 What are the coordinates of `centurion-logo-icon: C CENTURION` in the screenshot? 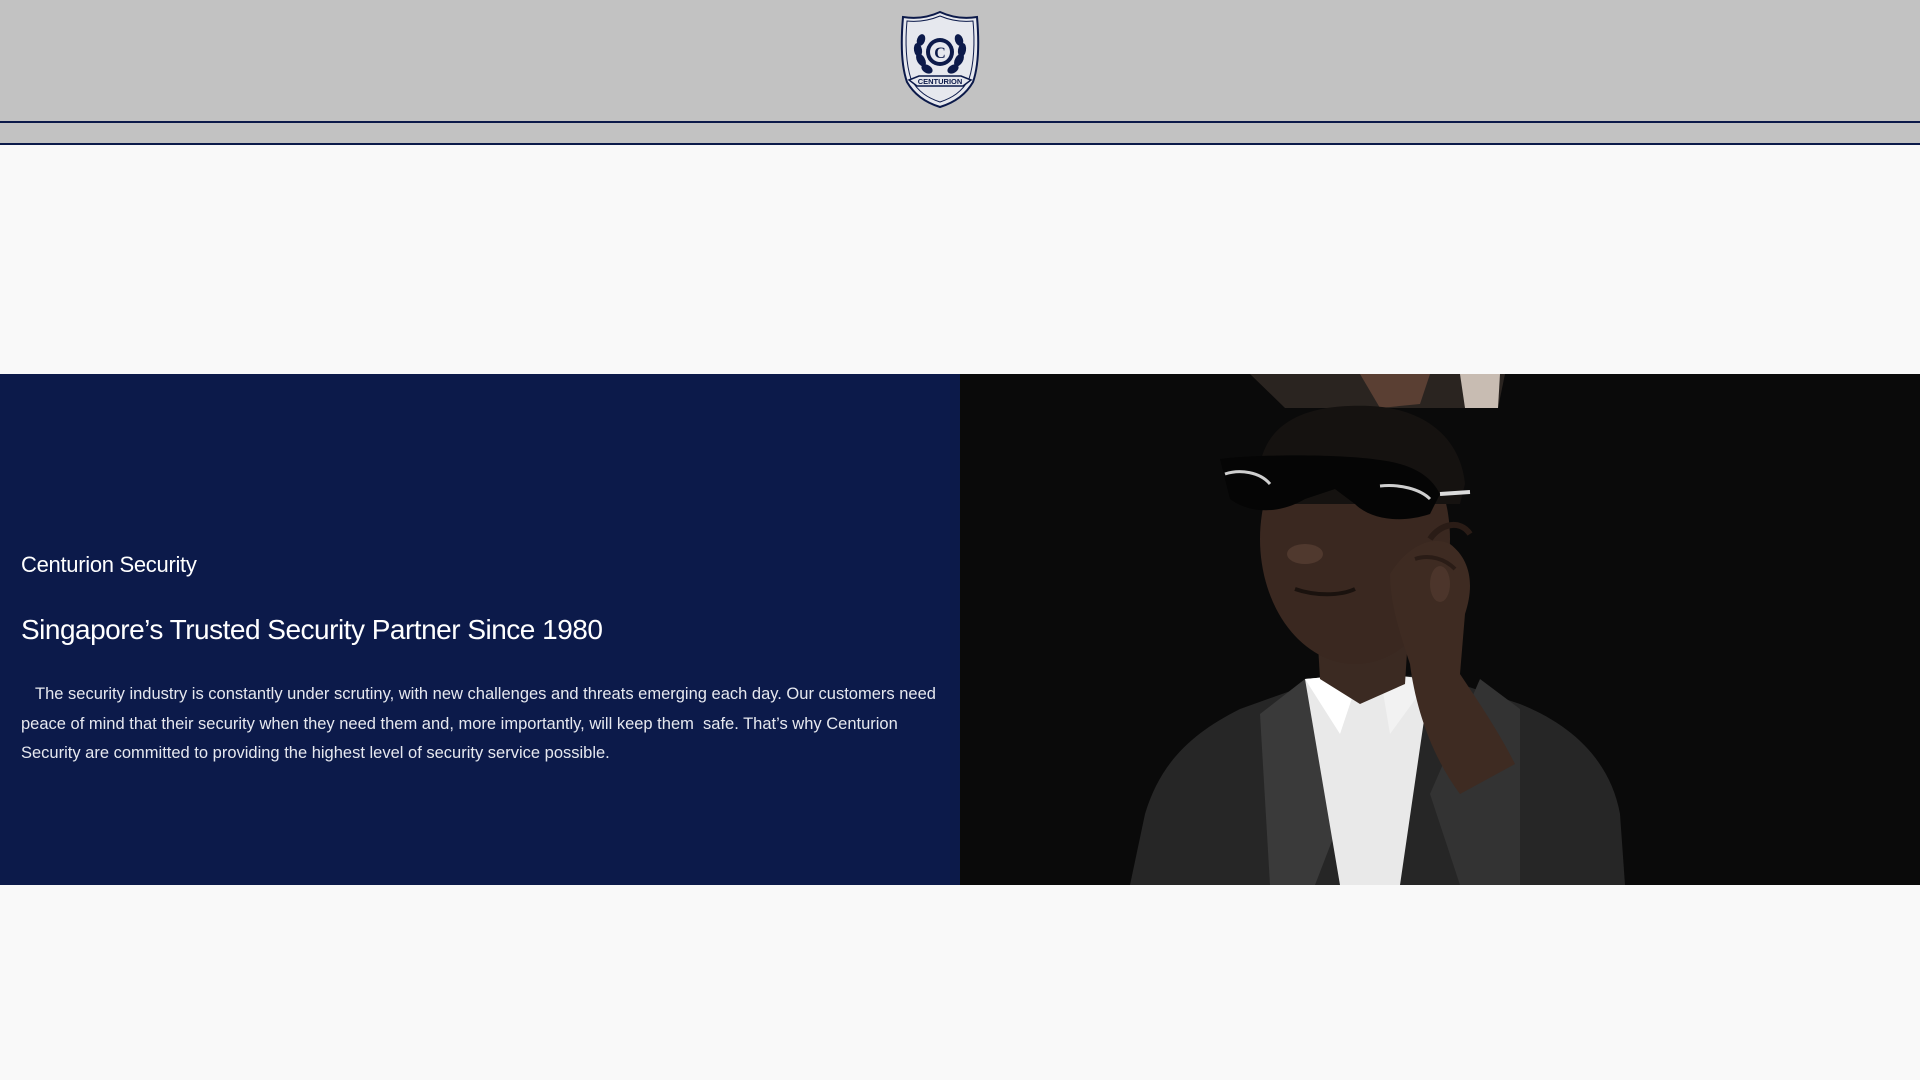 It's located at (940, 59).